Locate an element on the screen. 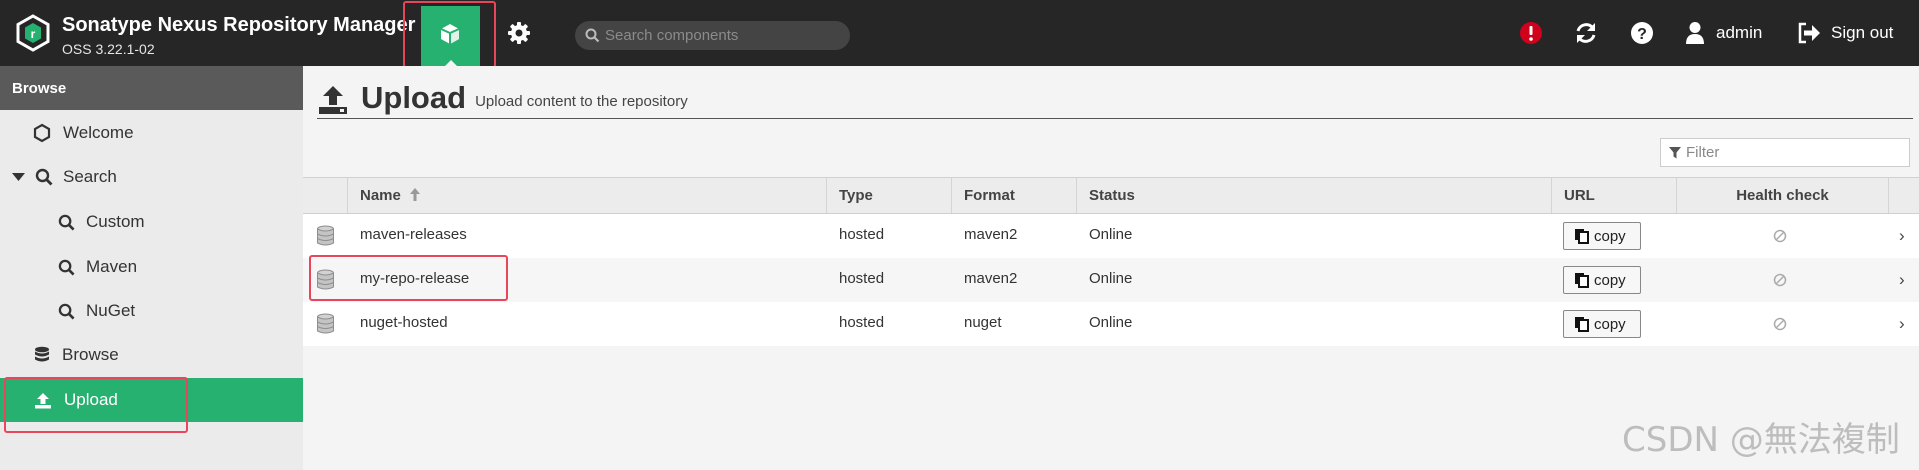 The image size is (1919, 470). caret-down-icon is located at coordinates (18, 177).